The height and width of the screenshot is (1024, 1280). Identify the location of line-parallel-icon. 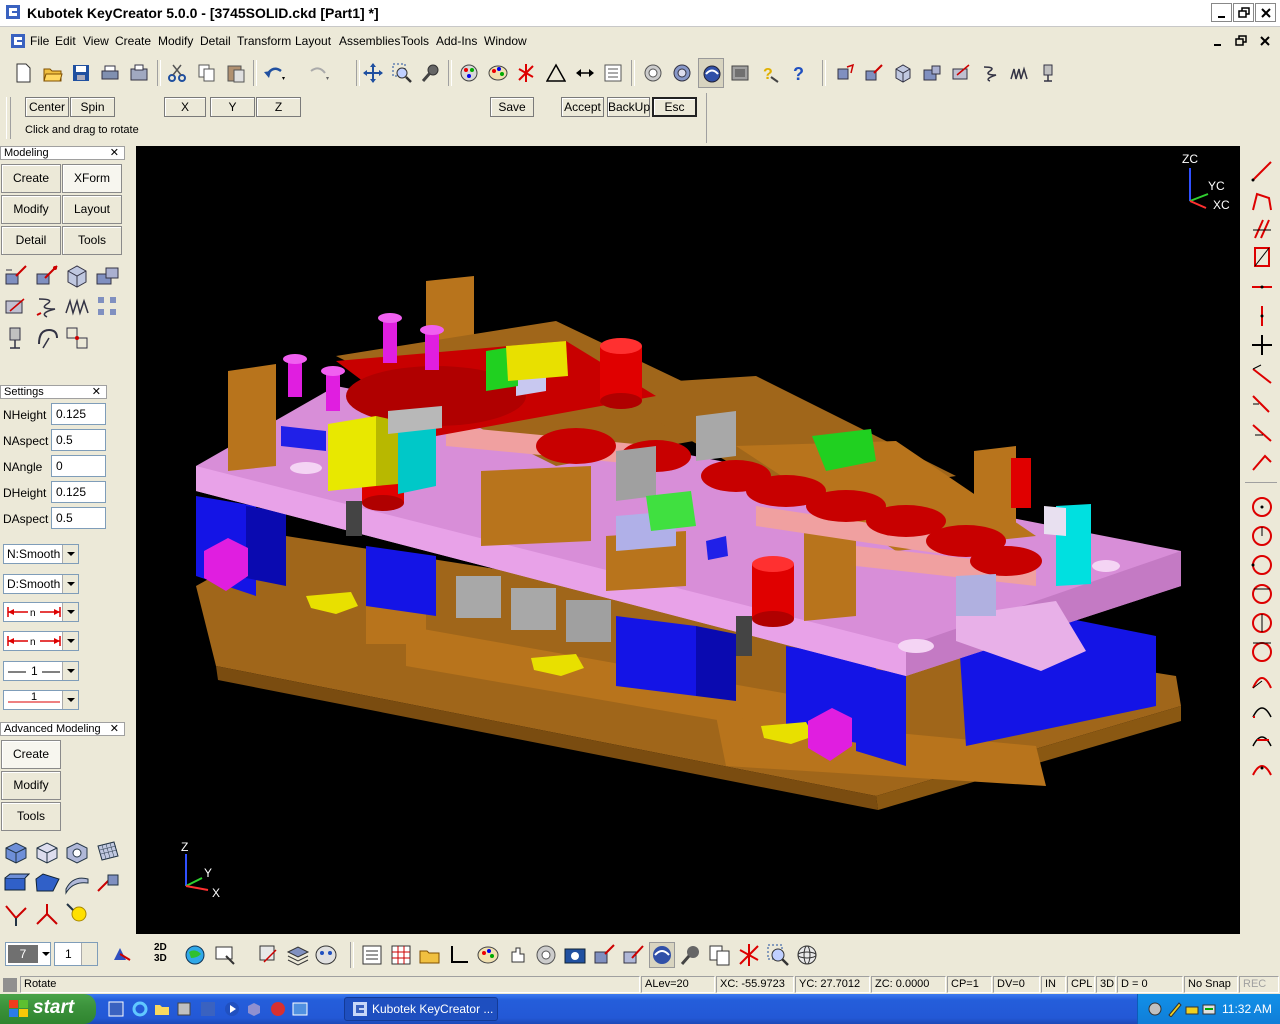
(1262, 229).